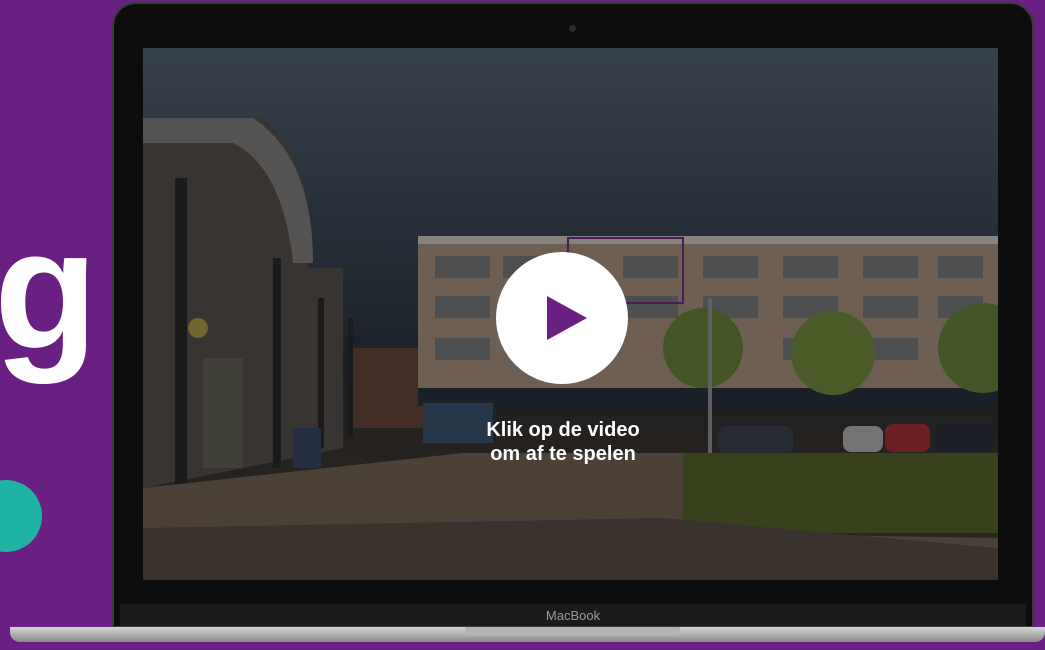 The image size is (1045, 650). What do you see at coordinates (572, 631) in the screenshot?
I see `laptop-notch` at bounding box center [572, 631].